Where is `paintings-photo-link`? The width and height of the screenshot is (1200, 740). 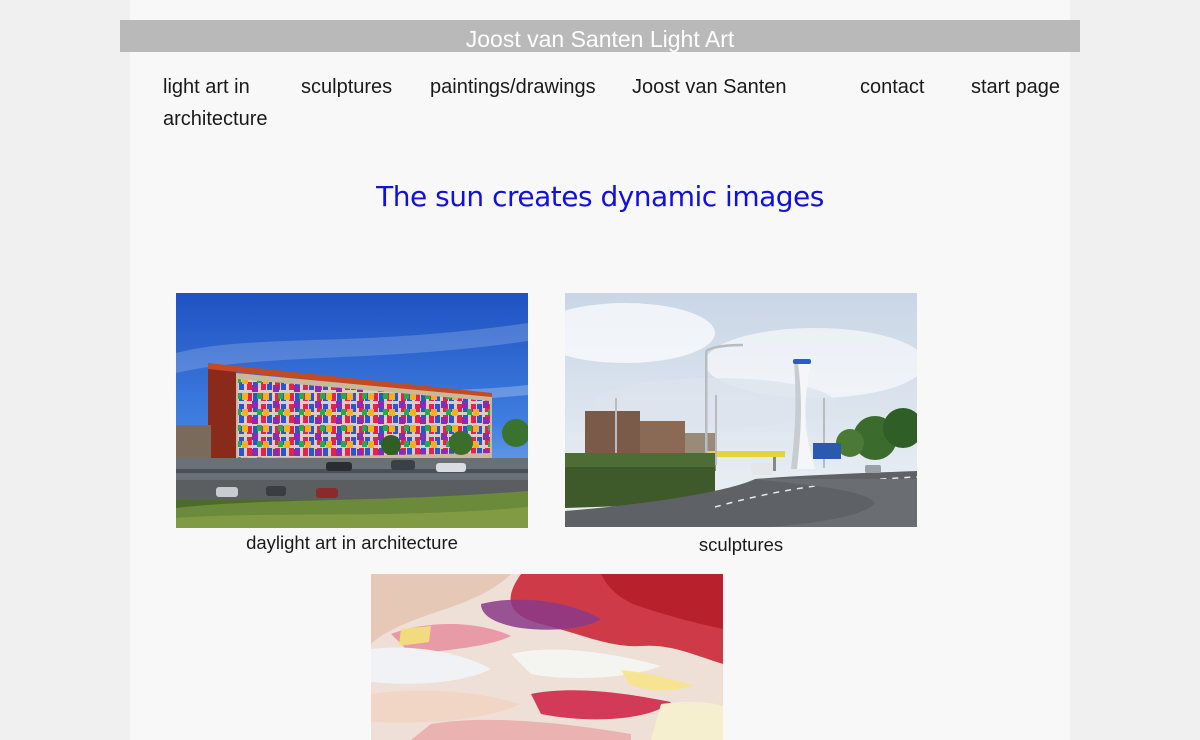 paintings-photo-link is located at coordinates (547, 657).